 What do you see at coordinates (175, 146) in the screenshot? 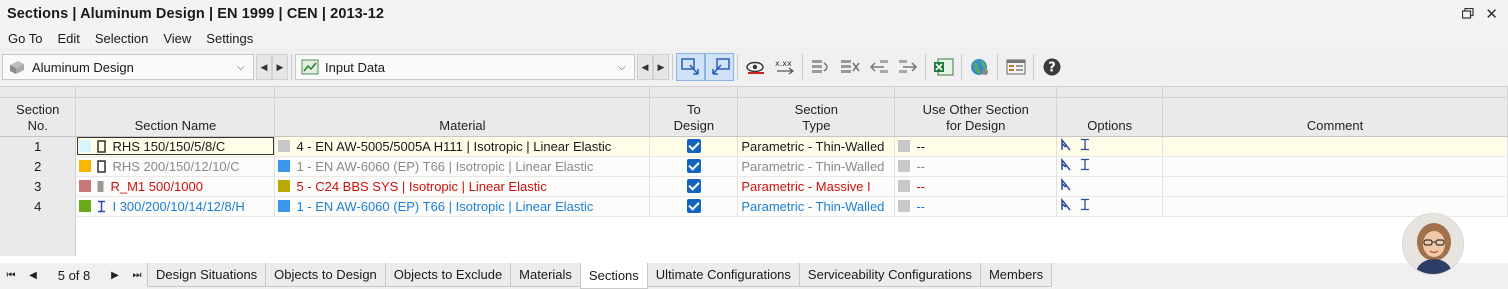
I see `section-name-cell: RHS 150/150/5/8/C` at bounding box center [175, 146].